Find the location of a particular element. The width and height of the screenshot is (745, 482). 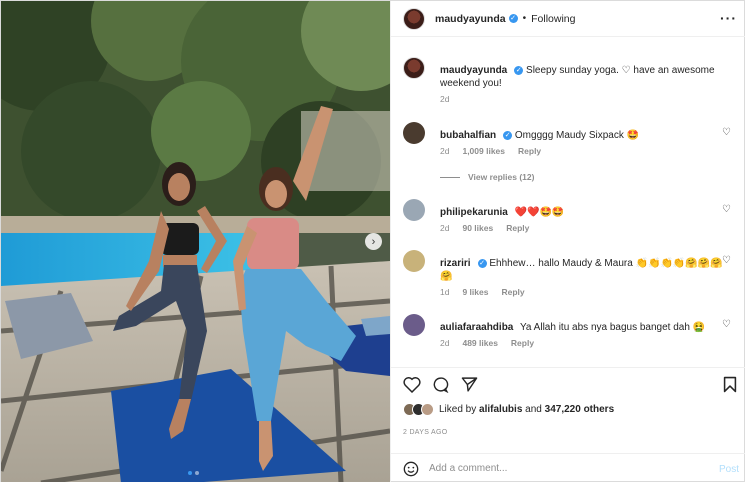

post-actions is located at coordinates (568, 384).